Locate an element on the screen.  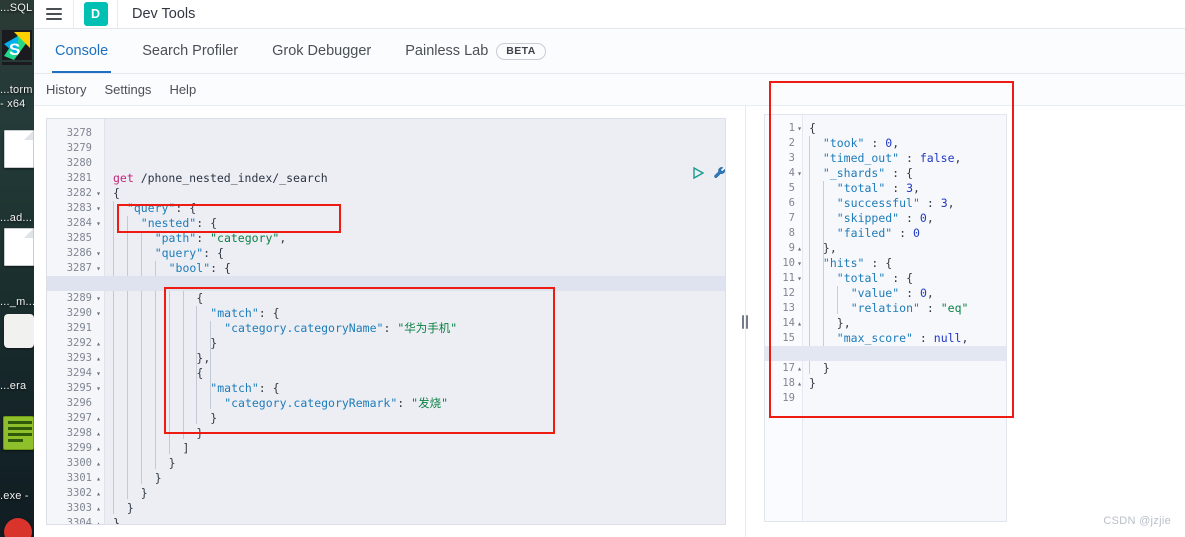
play-icon is located at coordinates (698, 173).